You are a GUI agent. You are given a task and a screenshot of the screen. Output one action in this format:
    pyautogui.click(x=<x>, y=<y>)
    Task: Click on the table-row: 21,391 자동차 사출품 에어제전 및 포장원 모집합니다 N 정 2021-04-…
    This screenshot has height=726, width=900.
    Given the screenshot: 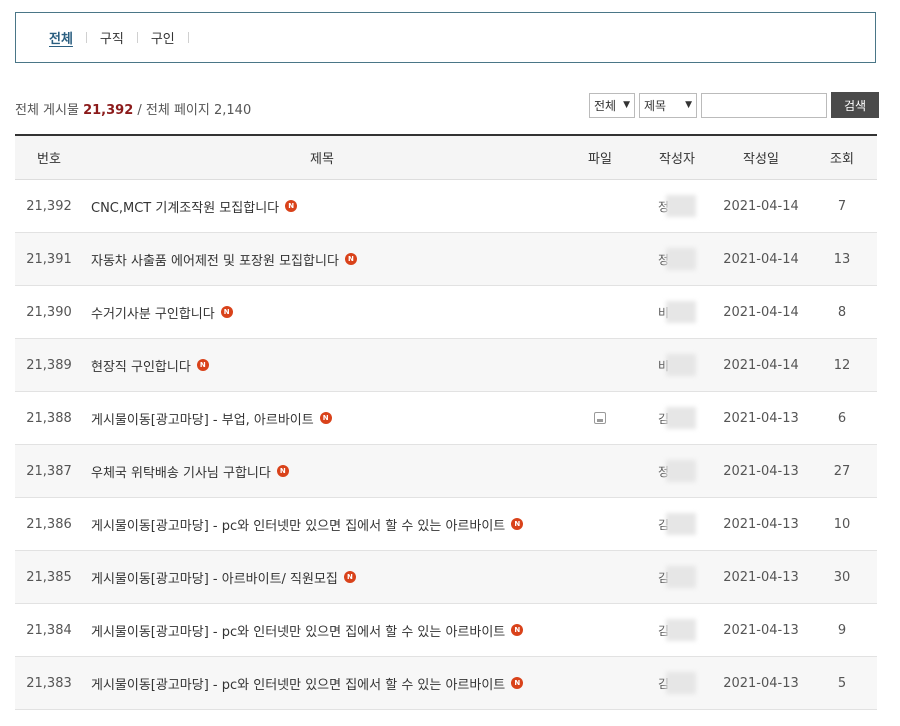 What is the action you would take?
    pyautogui.click(x=446, y=259)
    